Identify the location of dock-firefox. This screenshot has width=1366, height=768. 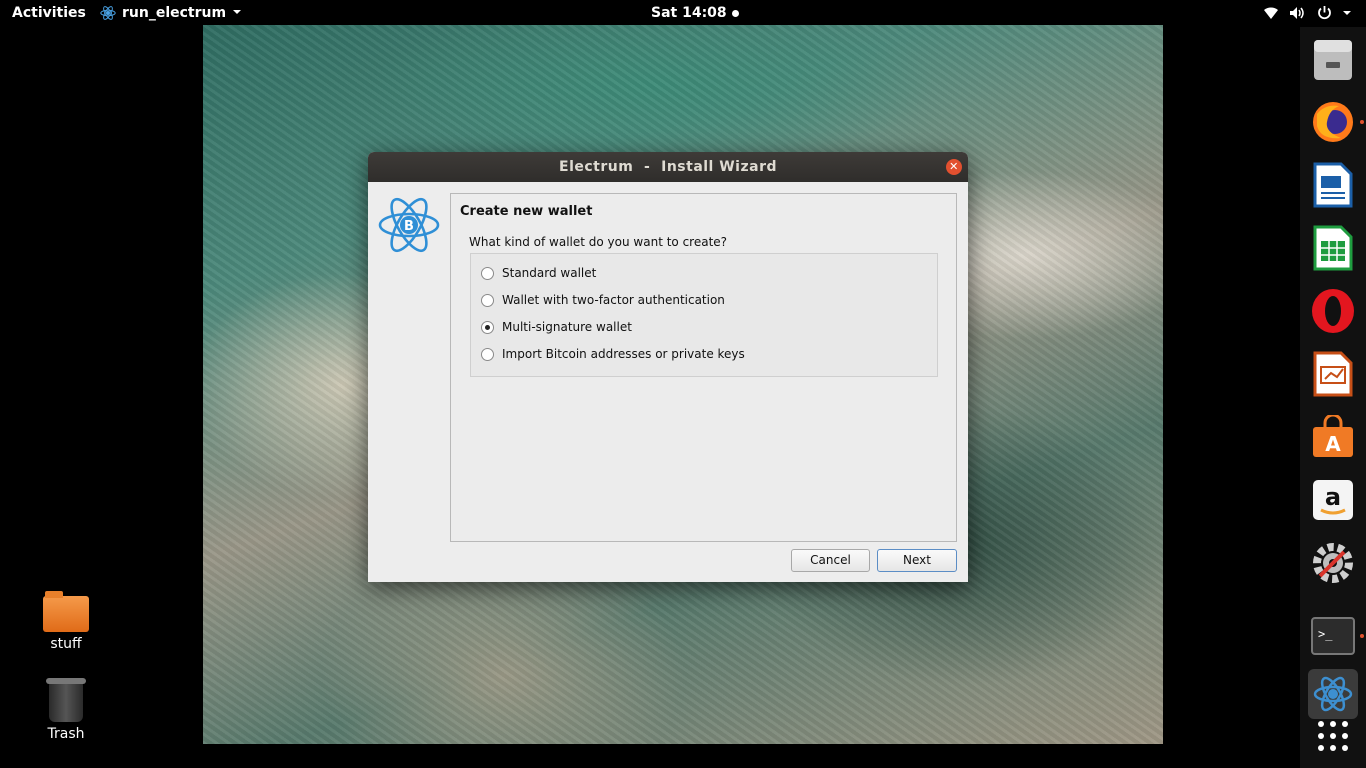
(1336, 122).